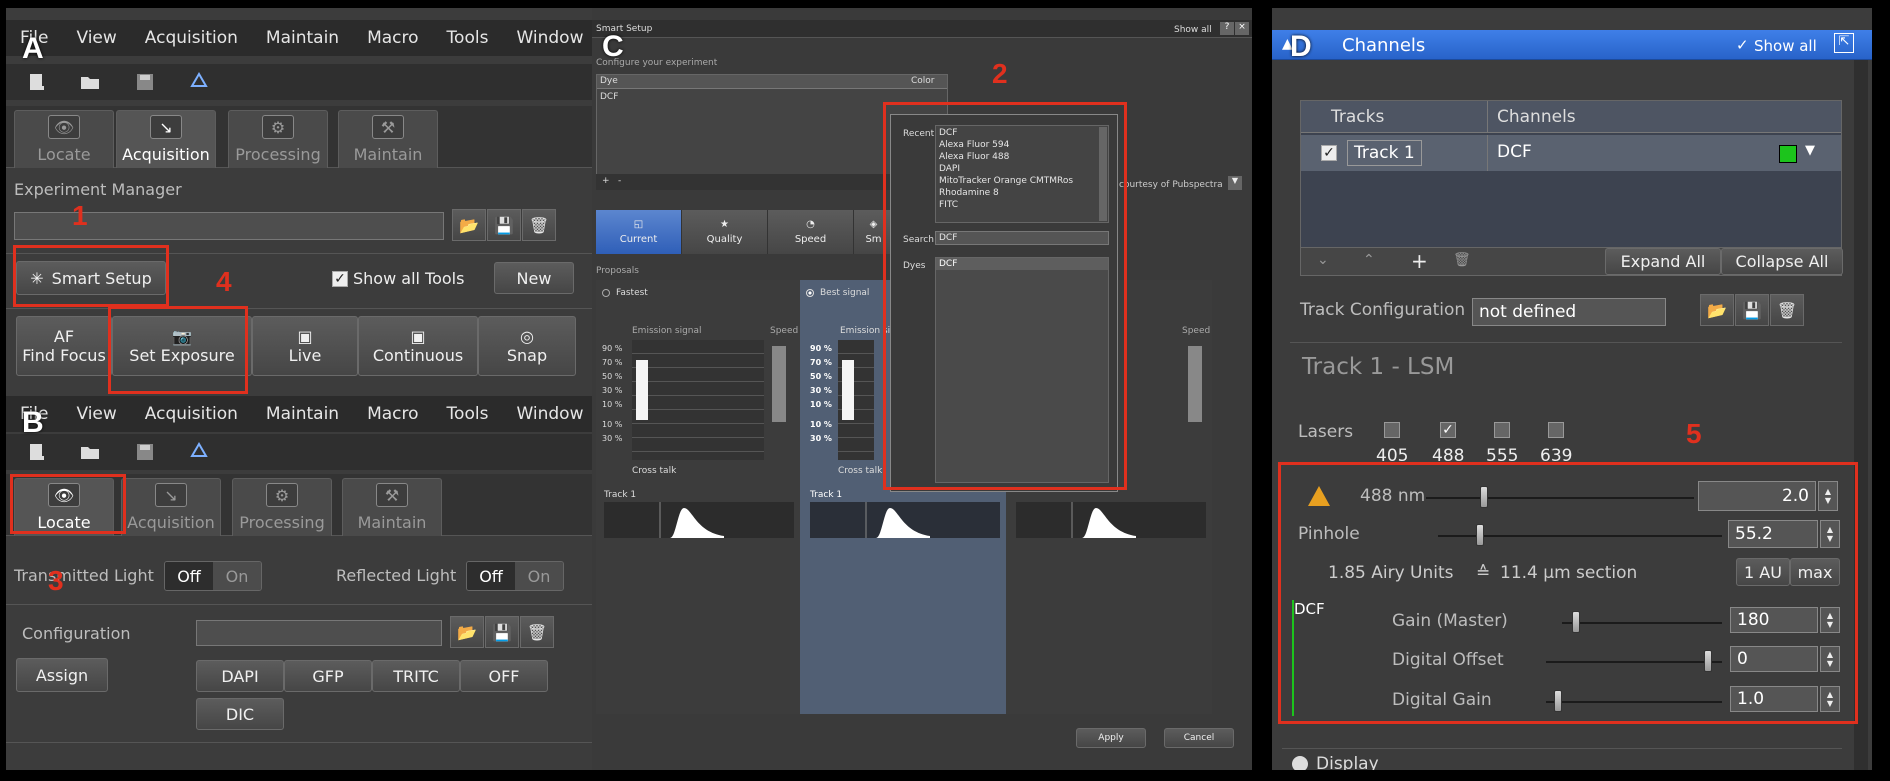 The width and height of the screenshot is (1890, 781). What do you see at coordinates (1448, 430) in the screenshot?
I see `laser-488-checkbox: ✓` at bounding box center [1448, 430].